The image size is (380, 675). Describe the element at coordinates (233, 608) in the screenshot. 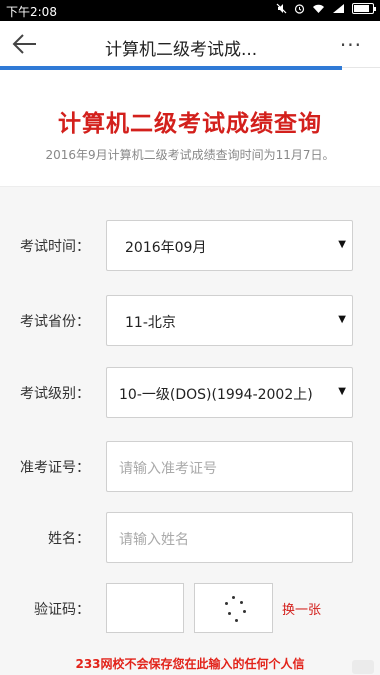

I see `captcha-image` at that location.